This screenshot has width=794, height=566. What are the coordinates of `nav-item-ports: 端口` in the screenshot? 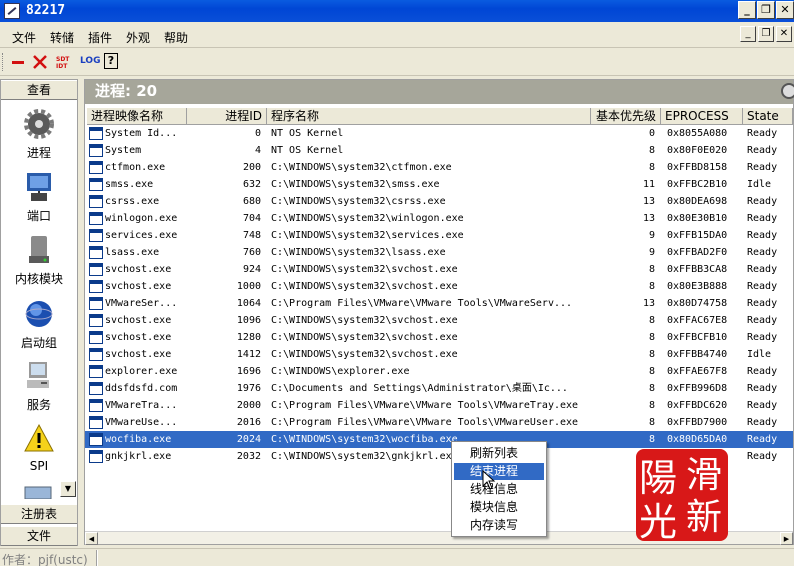 It's located at (39, 201).